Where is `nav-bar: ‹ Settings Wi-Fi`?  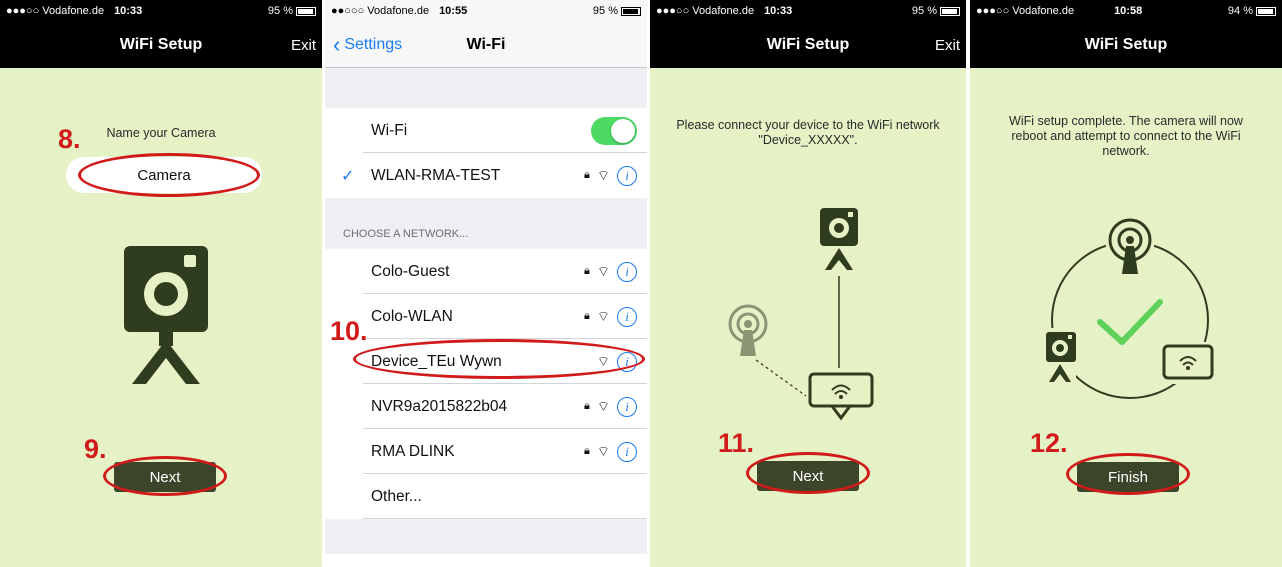 nav-bar: ‹ Settings Wi-Fi is located at coordinates (486, 45).